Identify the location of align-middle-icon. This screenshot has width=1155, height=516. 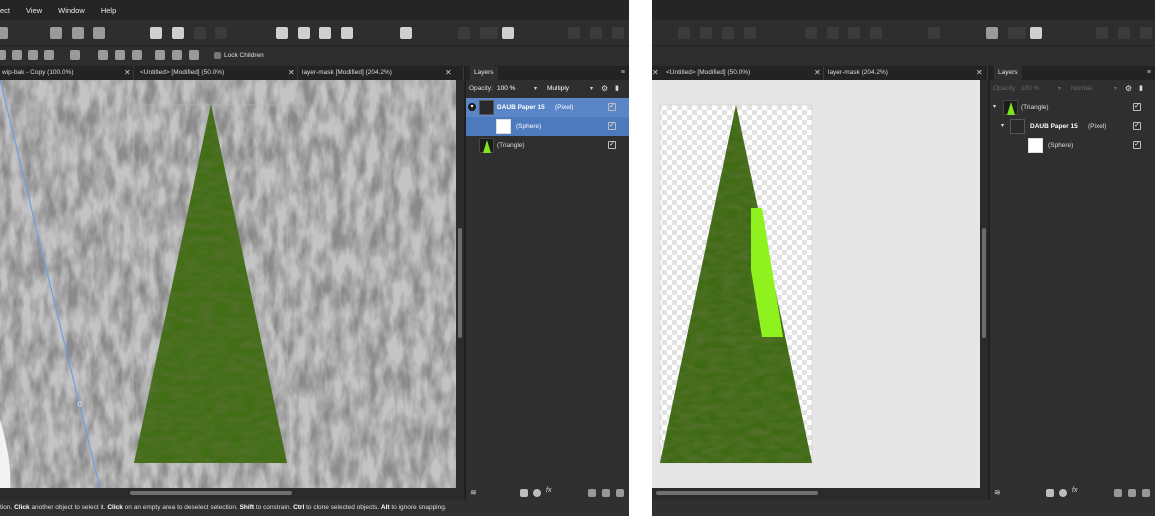
(177, 55).